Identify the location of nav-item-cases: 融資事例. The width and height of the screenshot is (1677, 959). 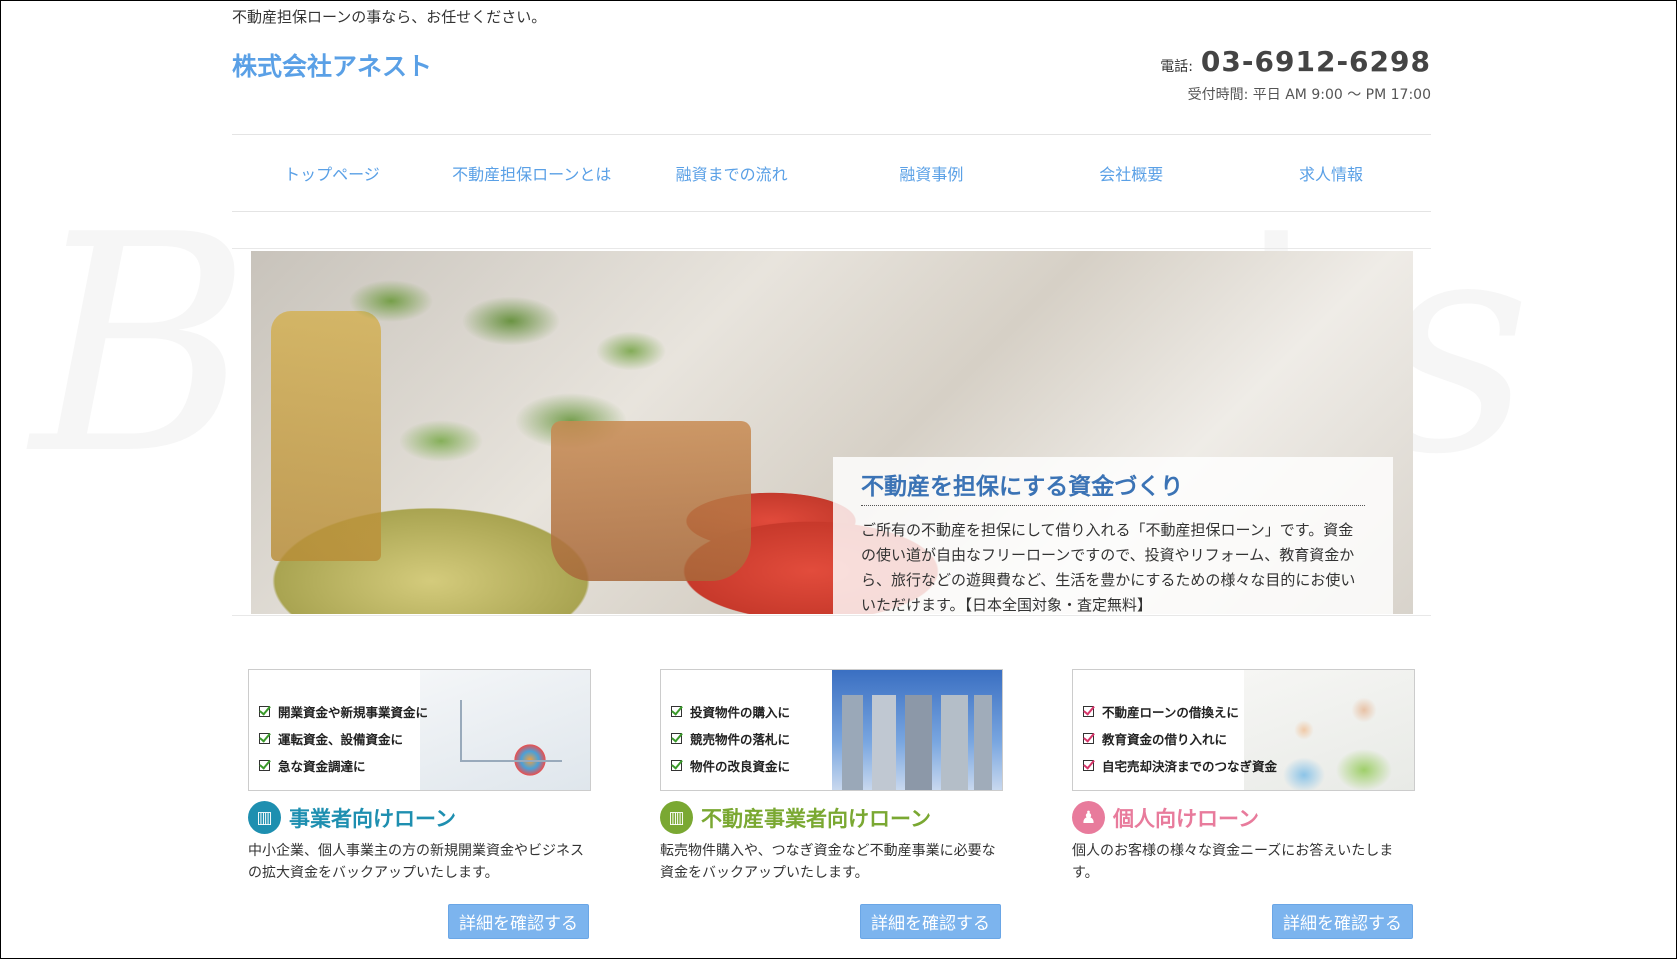
(931, 173).